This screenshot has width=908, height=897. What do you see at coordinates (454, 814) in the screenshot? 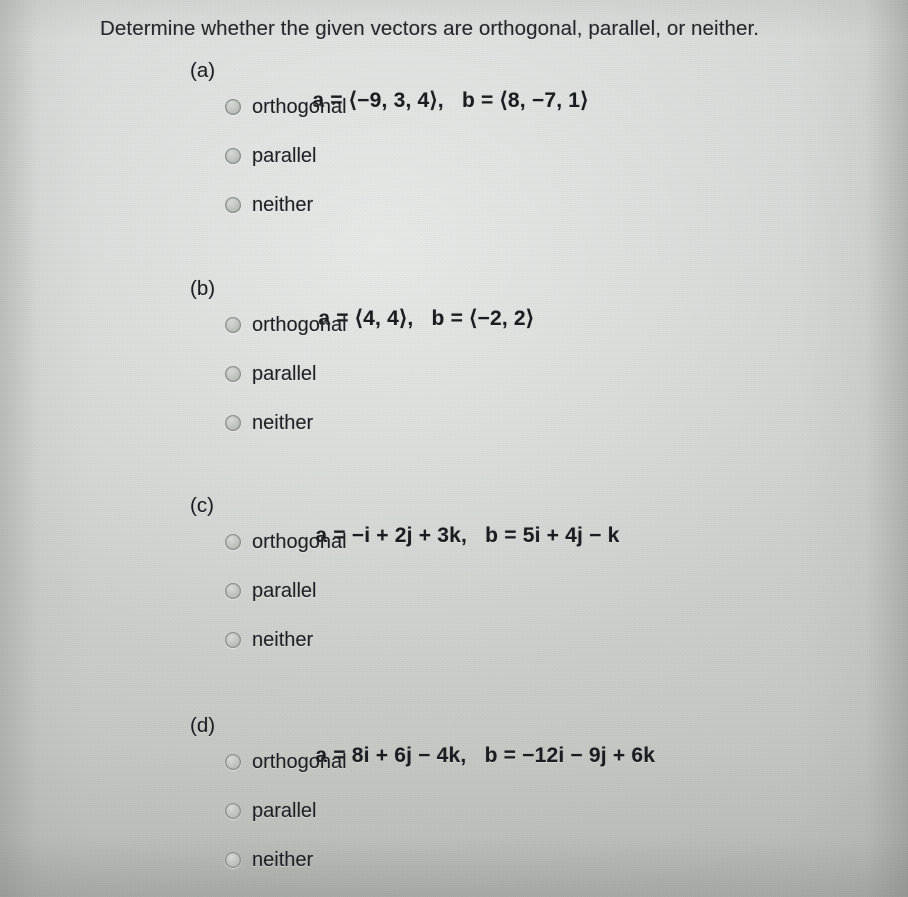
I see `question-d-options: orthogonal parallel neither` at bounding box center [454, 814].